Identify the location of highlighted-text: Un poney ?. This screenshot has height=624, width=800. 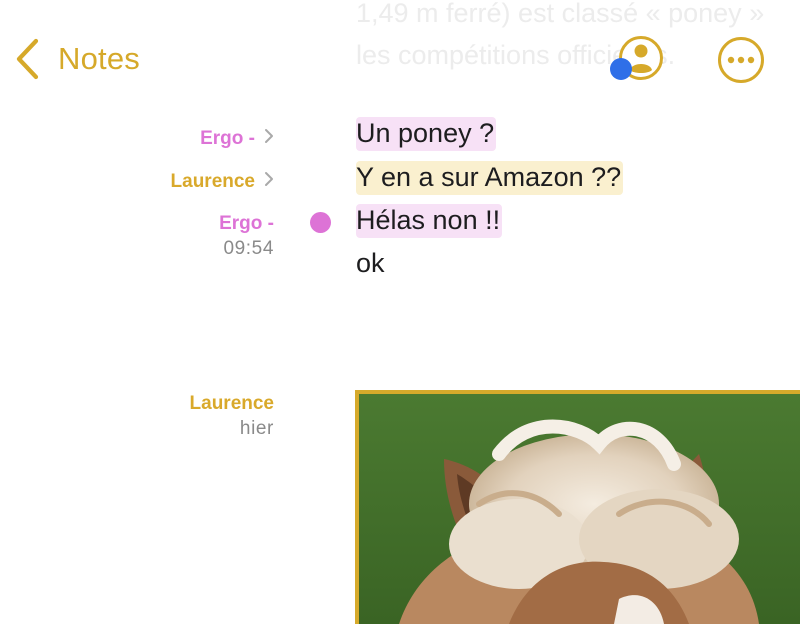
(426, 134).